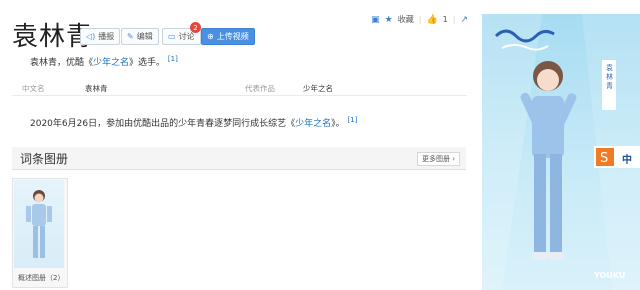 The width and height of the screenshot is (640, 290). What do you see at coordinates (163, 124) in the screenshot?
I see `body-prefix: 2020年6月26日，参加由优酷出品的少年青春逐梦同行成长综艺《` at bounding box center [163, 124].